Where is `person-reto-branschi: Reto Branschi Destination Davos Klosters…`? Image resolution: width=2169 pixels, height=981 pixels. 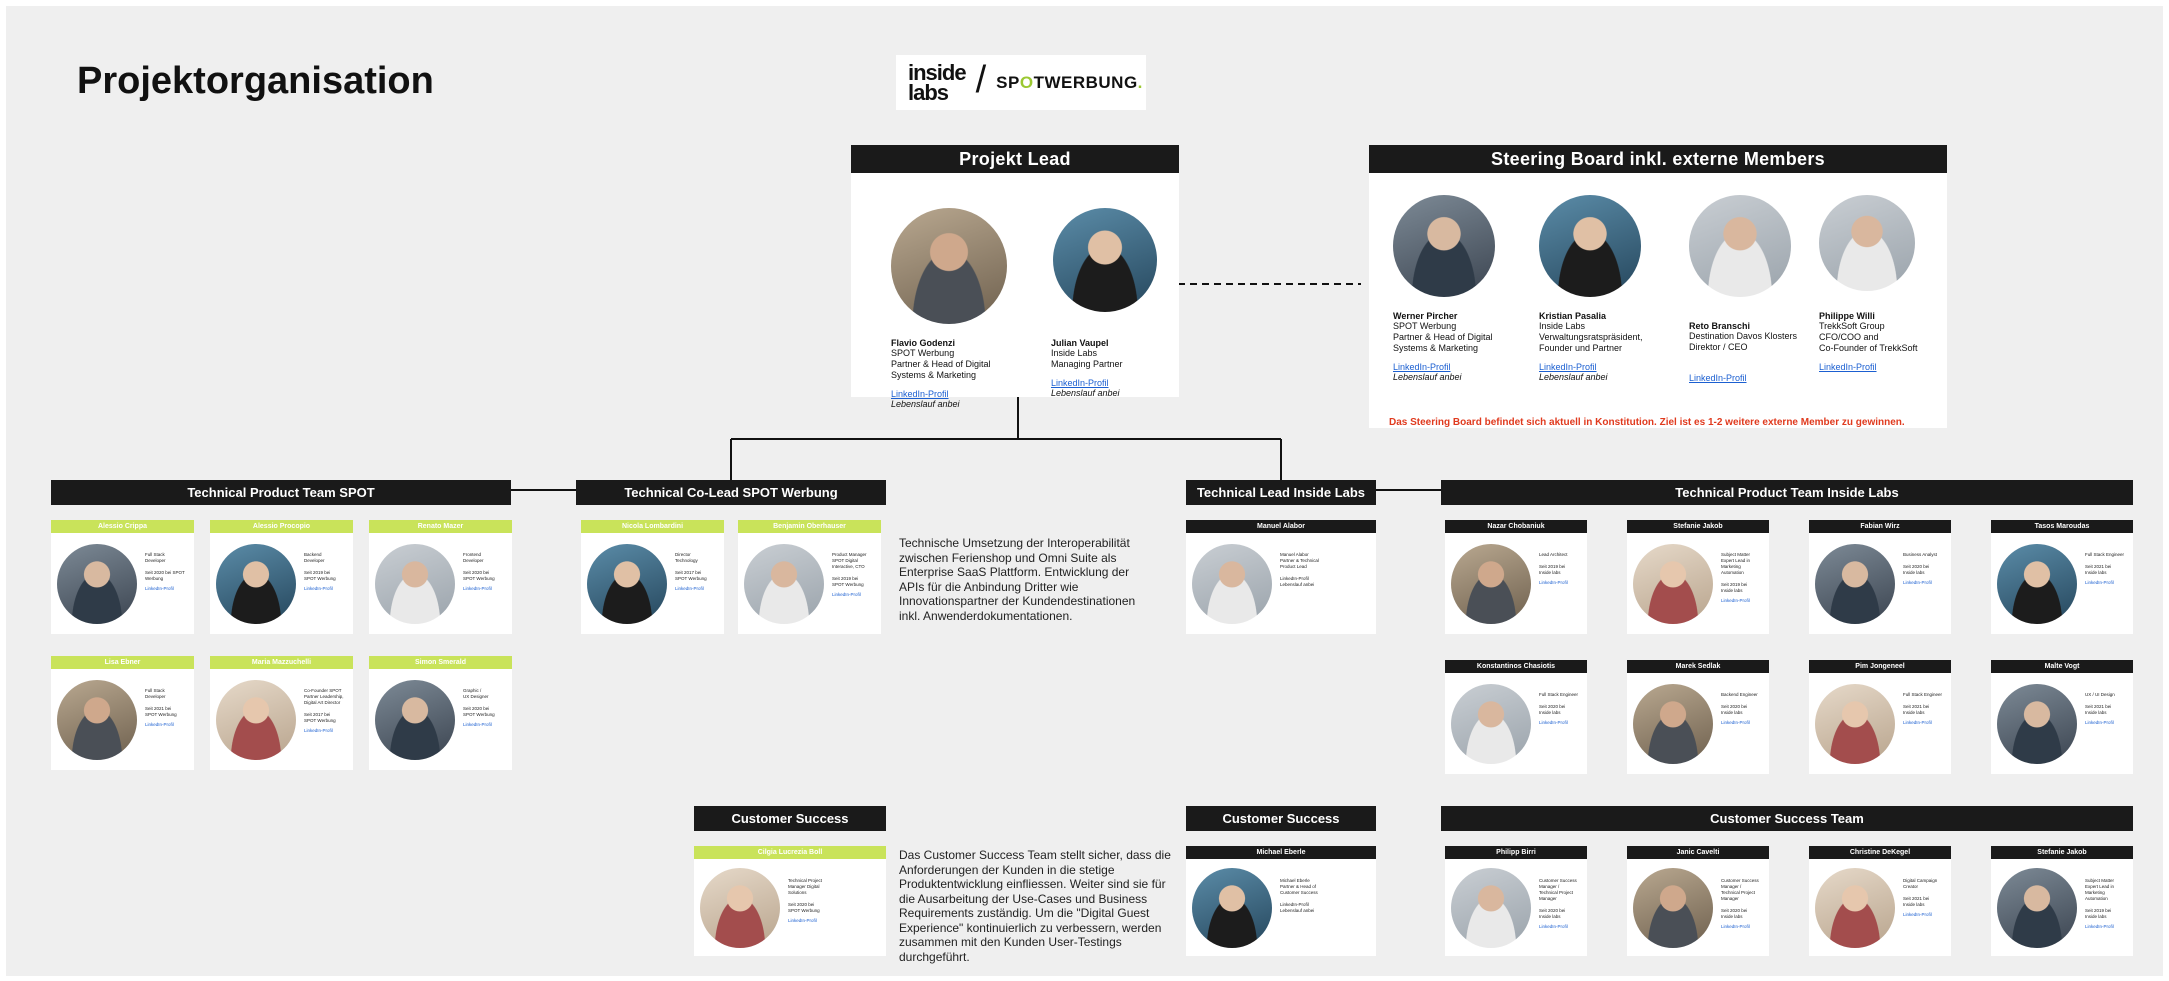 person-reto-branschi: Reto Branschi Destination Davos Klosters… is located at coordinates (1754, 289).